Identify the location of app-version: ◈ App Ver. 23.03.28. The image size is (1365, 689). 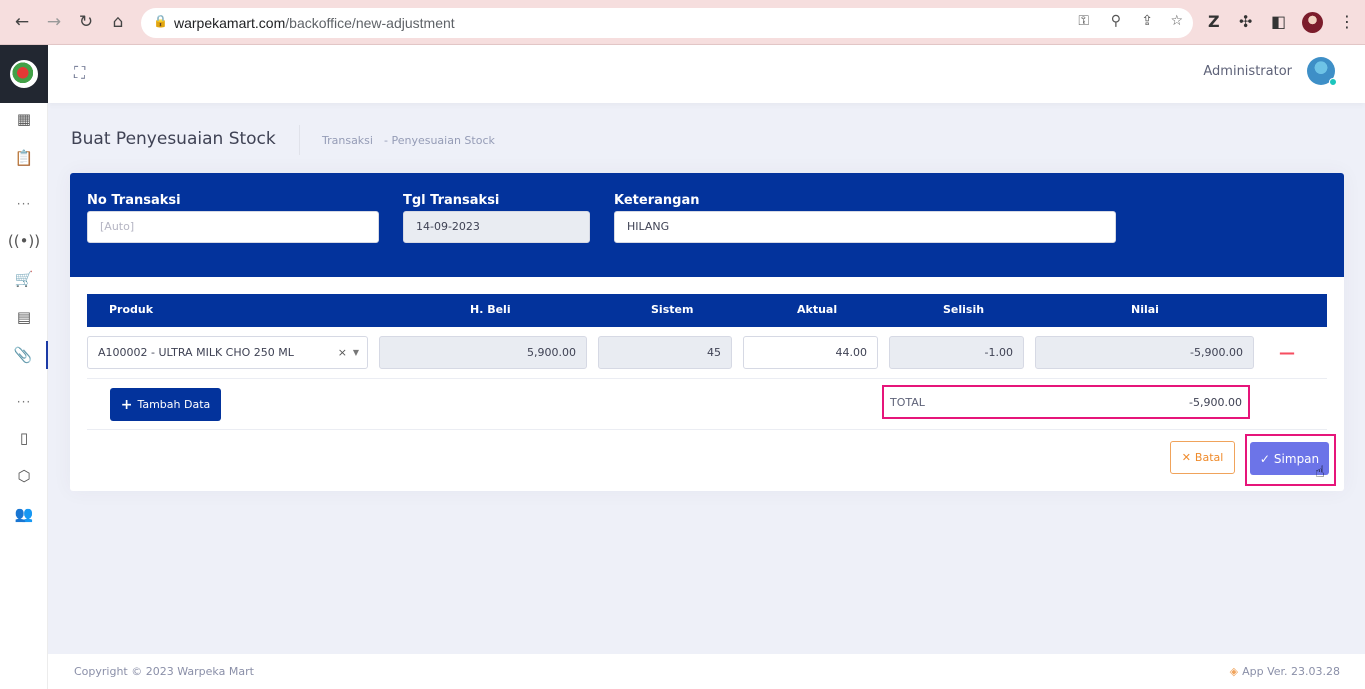
(1285, 671).